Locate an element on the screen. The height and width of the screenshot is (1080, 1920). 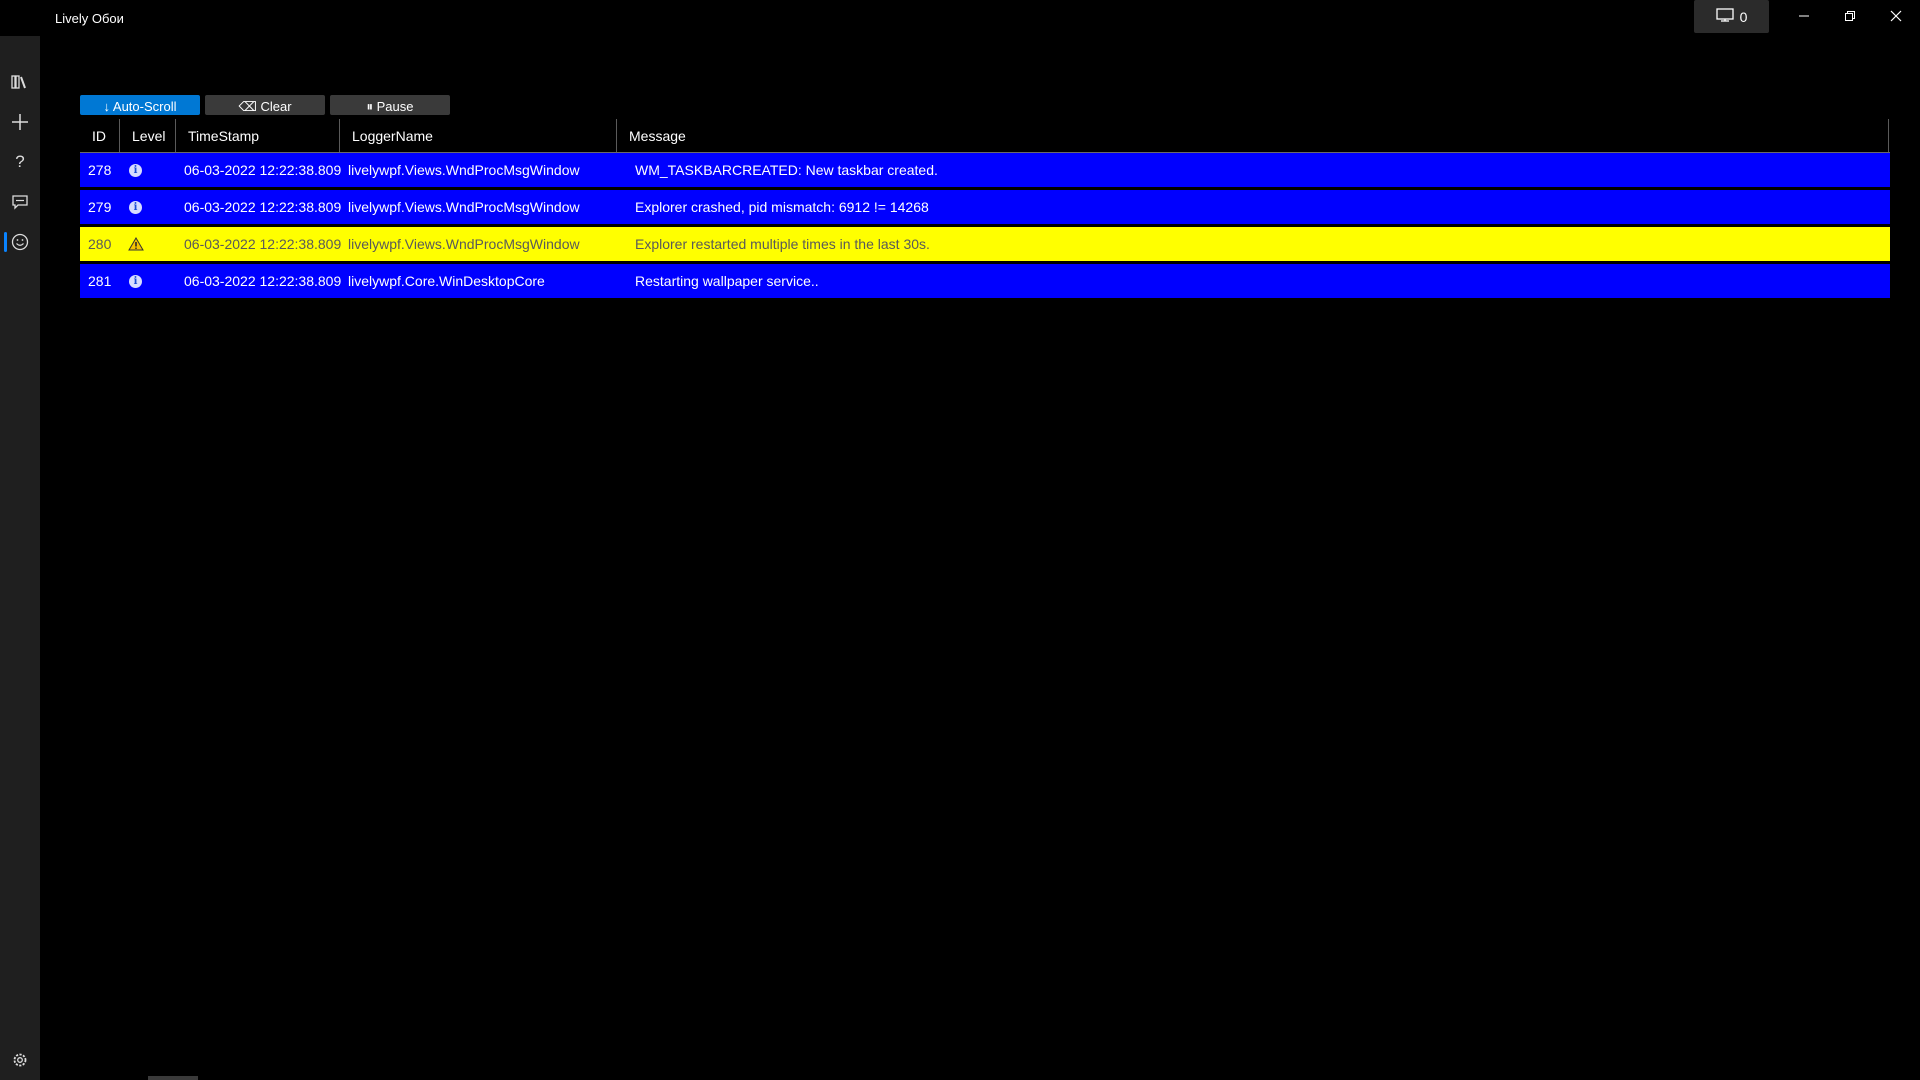
plus-icon is located at coordinates (20, 122).